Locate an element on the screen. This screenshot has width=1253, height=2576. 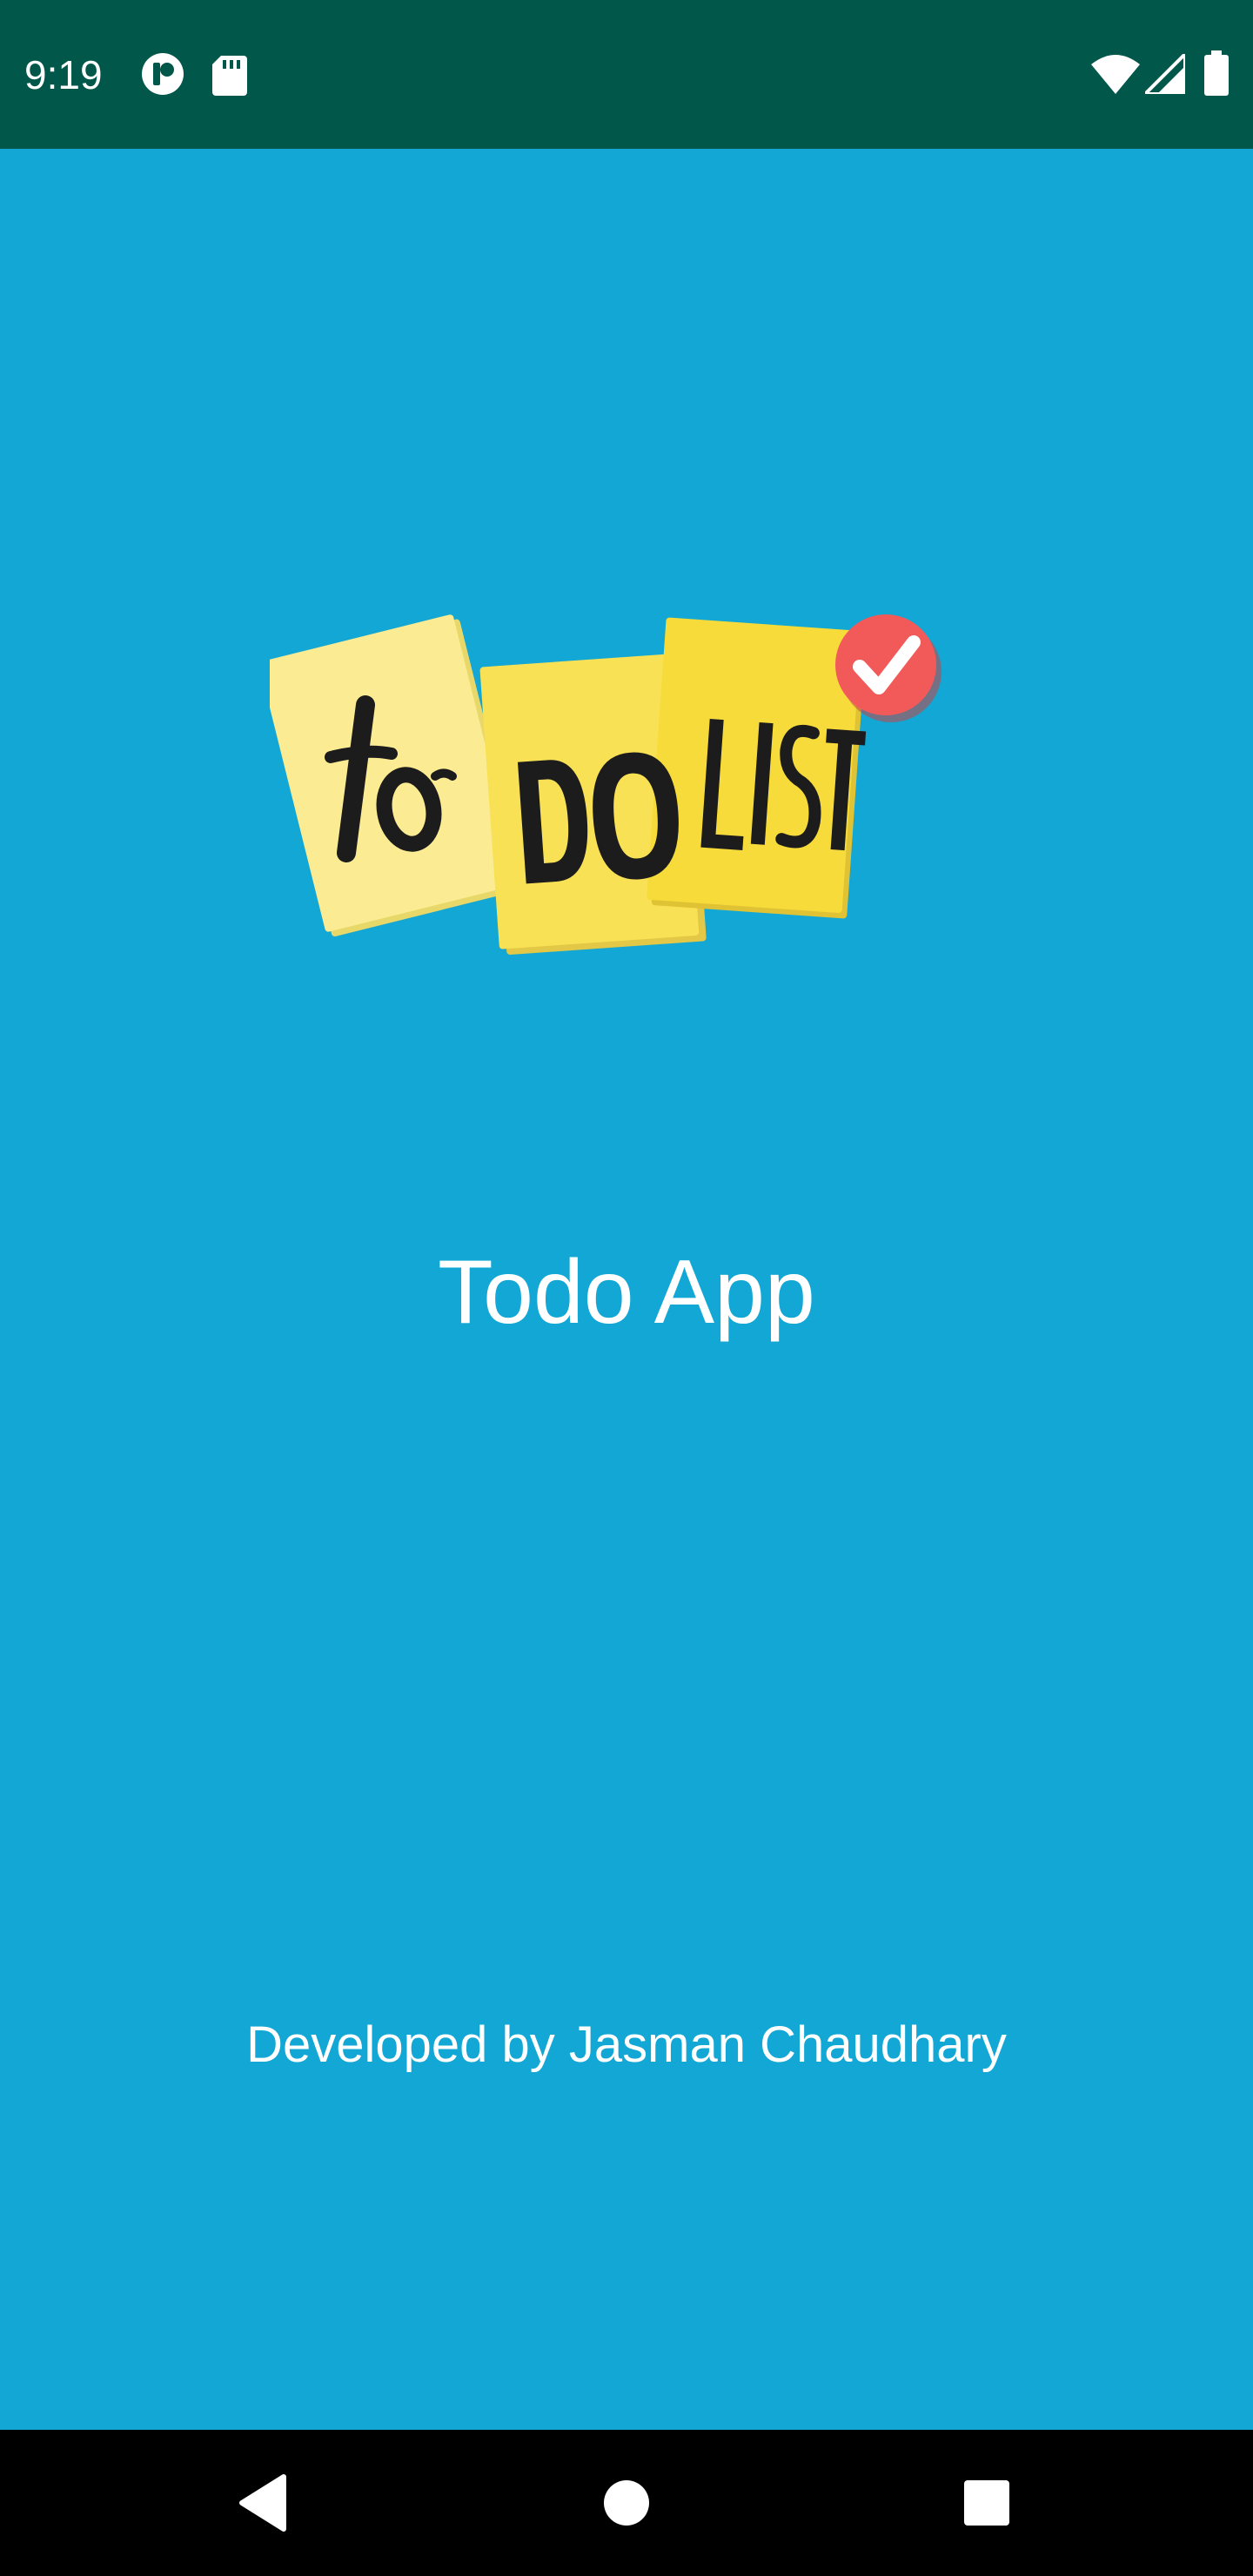
back-icon is located at coordinates (262, 2502).